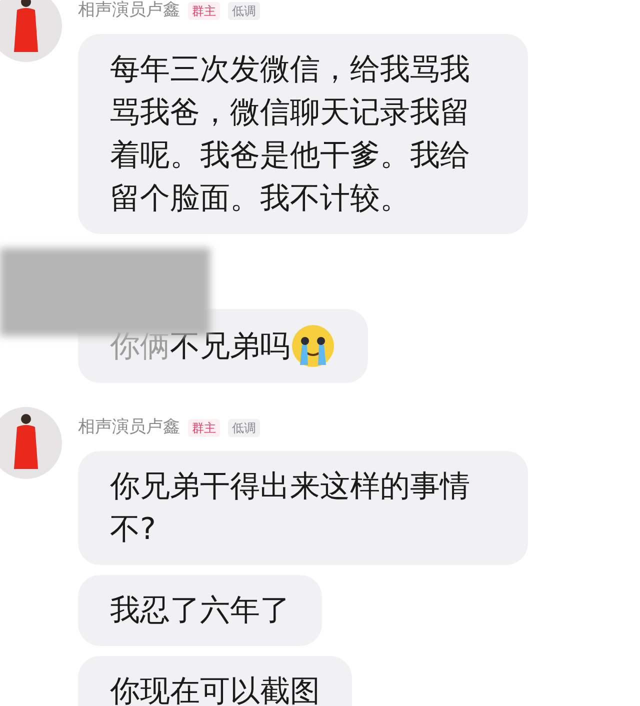 The image size is (640, 706). Describe the element at coordinates (290, 508) in the screenshot. I see `message-text: 你兄弟干得出来这样的事情不?` at that location.